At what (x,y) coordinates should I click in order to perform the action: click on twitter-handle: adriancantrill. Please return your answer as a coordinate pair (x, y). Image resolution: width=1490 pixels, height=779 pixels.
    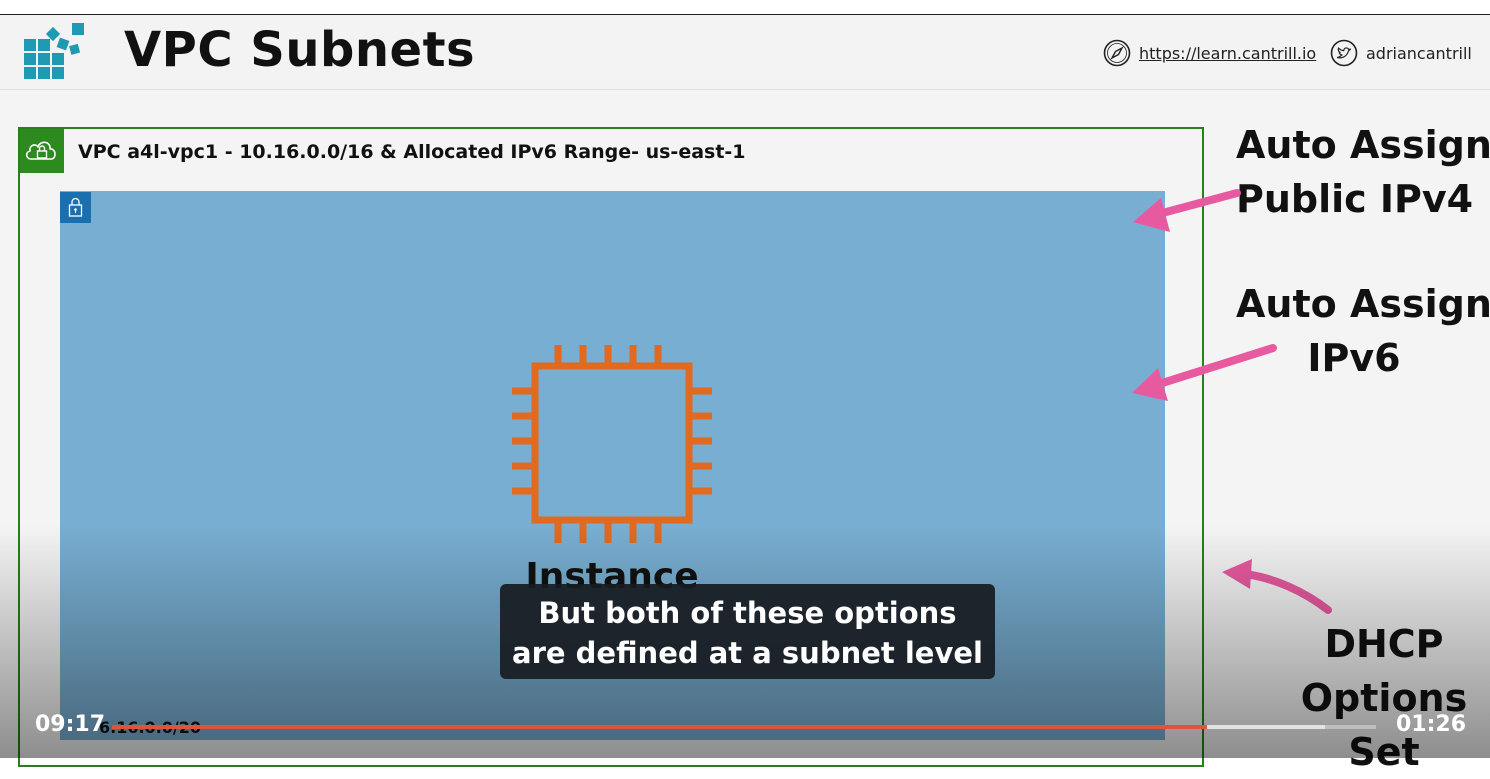
    Looking at the image, I should click on (1401, 53).